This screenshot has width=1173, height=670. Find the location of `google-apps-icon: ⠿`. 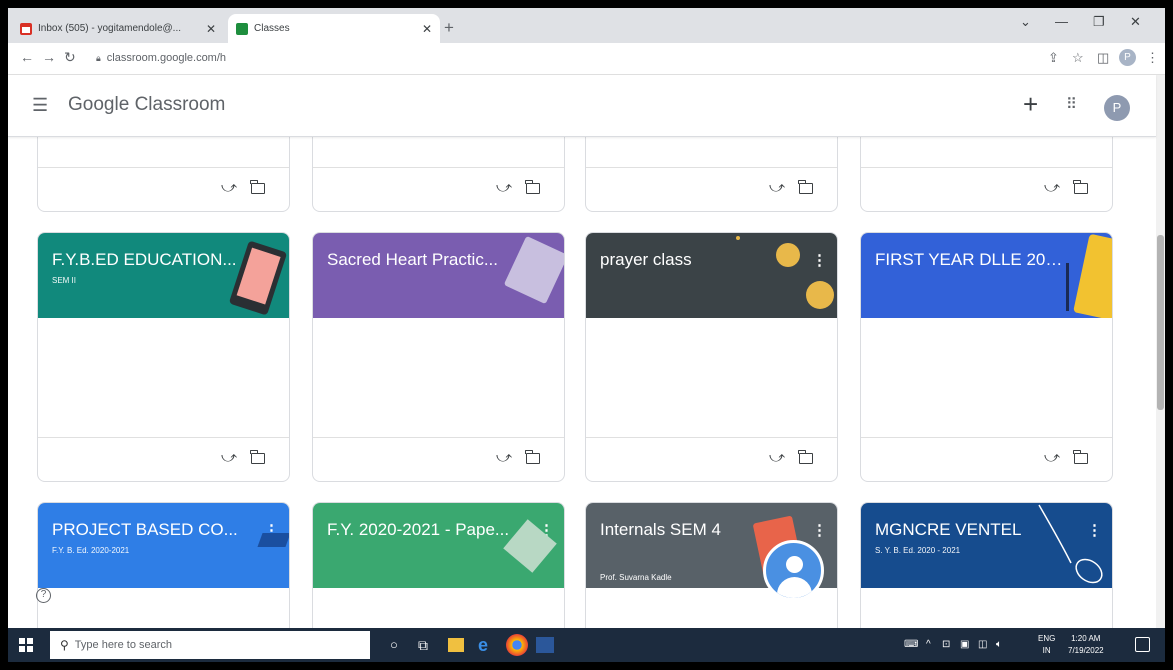

google-apps-icon: ⠿ is located at coordinates (1071, 104).